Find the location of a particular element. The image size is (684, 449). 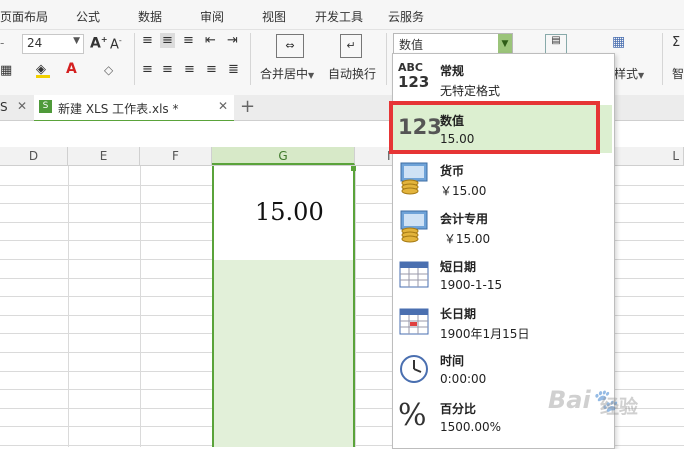

outdent-icon: ⇤ is located at coordinates (210, 40).